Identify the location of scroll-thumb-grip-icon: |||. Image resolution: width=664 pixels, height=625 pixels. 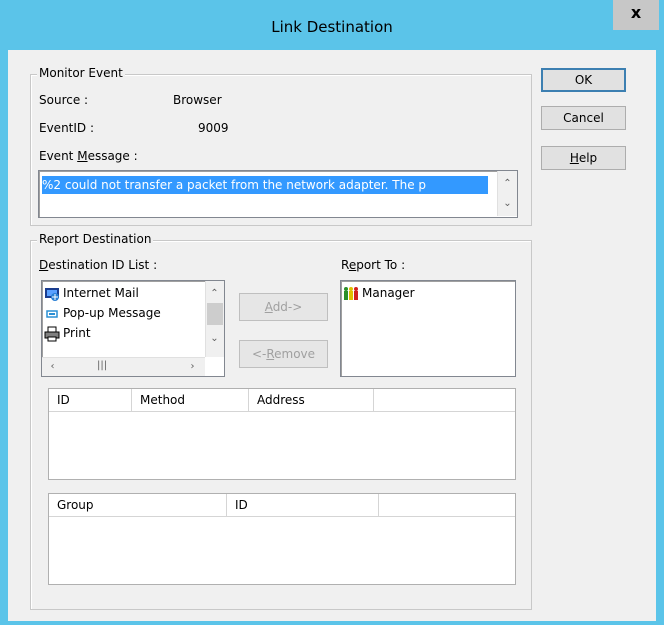
(102, 365).